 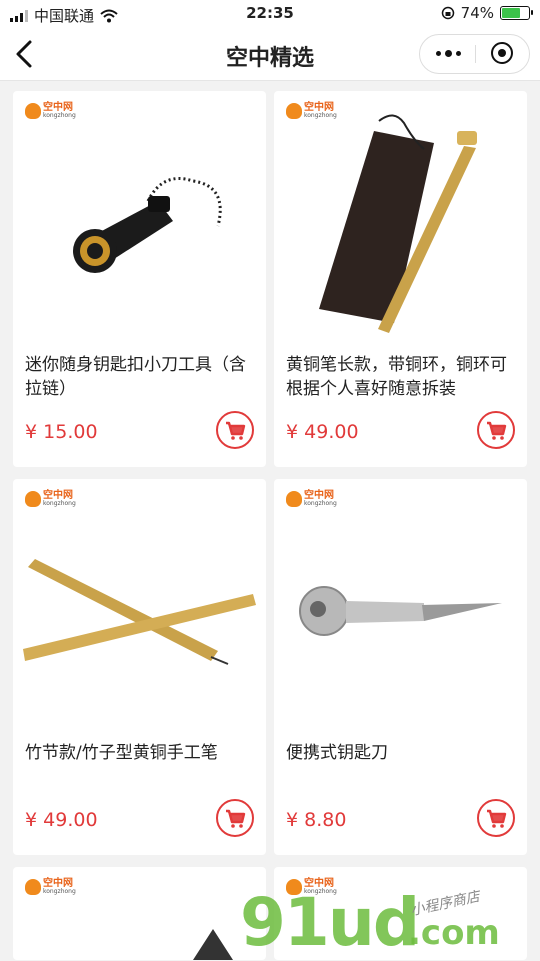 I want to click on product-image-partial, so click(x=213, y=944).